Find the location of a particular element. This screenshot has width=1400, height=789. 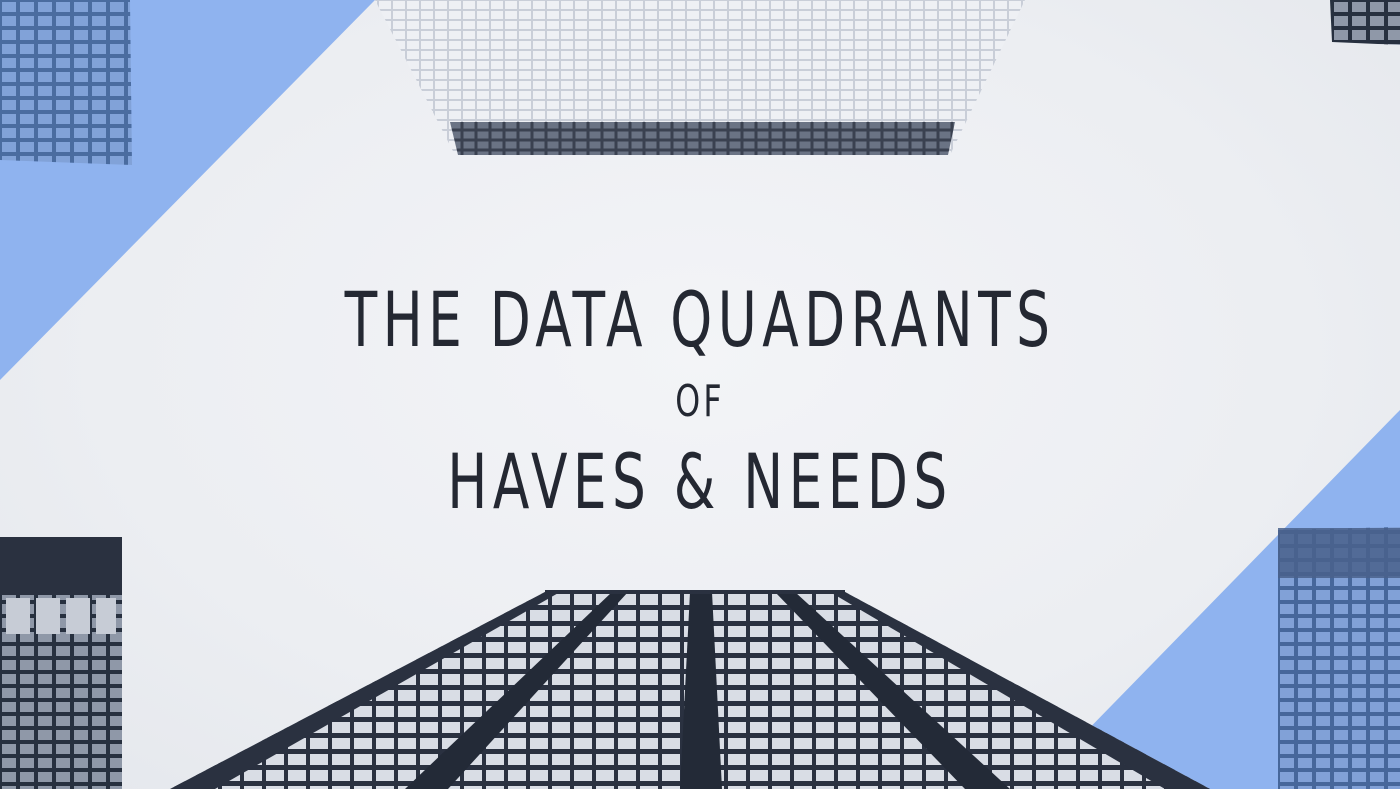

title-line-2: OF is located at coordinates (700, 401).